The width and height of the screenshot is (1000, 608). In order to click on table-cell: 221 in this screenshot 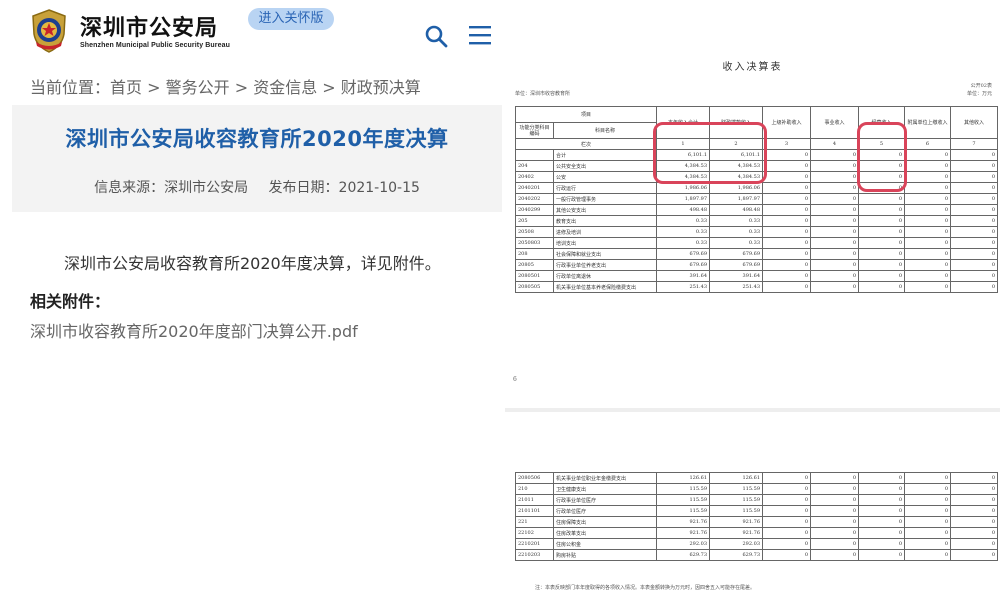, I will do `click(534, 522)`.